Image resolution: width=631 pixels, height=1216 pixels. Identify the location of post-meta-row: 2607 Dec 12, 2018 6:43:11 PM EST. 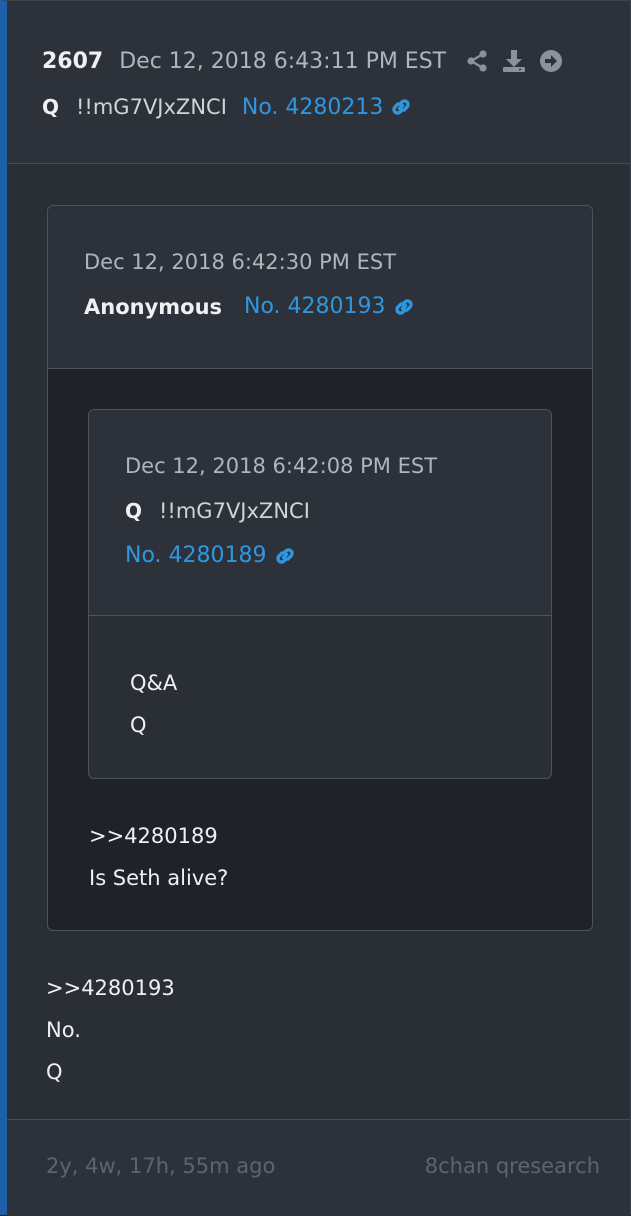
(303, 61).